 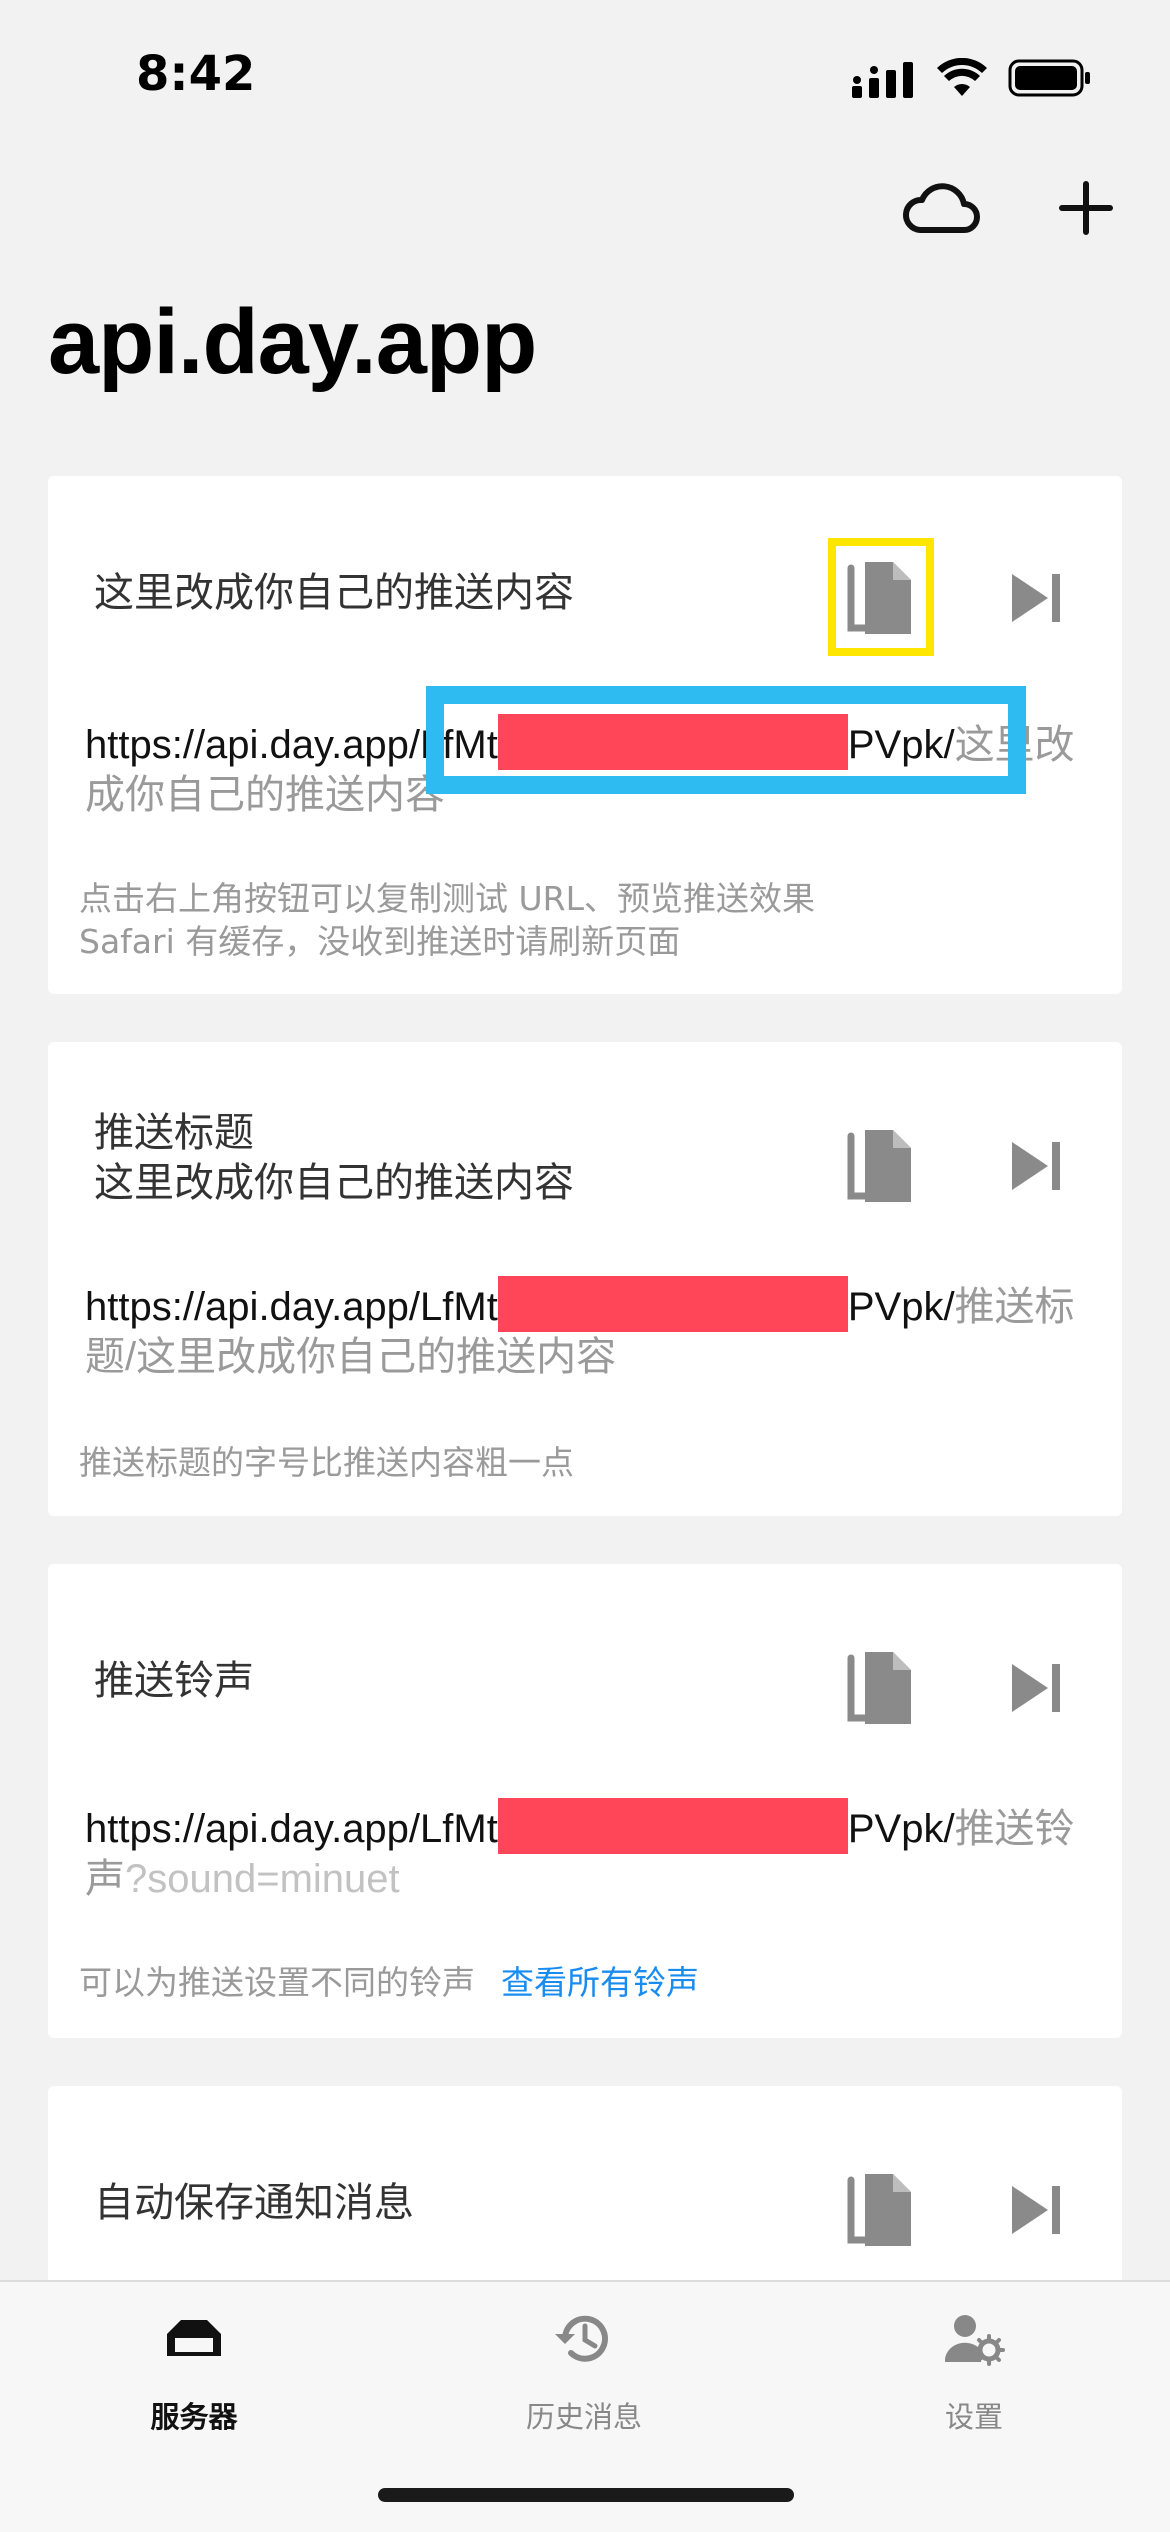 What do you see at coordinates (196, 74) in the screenshot?
I see `status-time: 8:42` at bounding box center [196, 74].